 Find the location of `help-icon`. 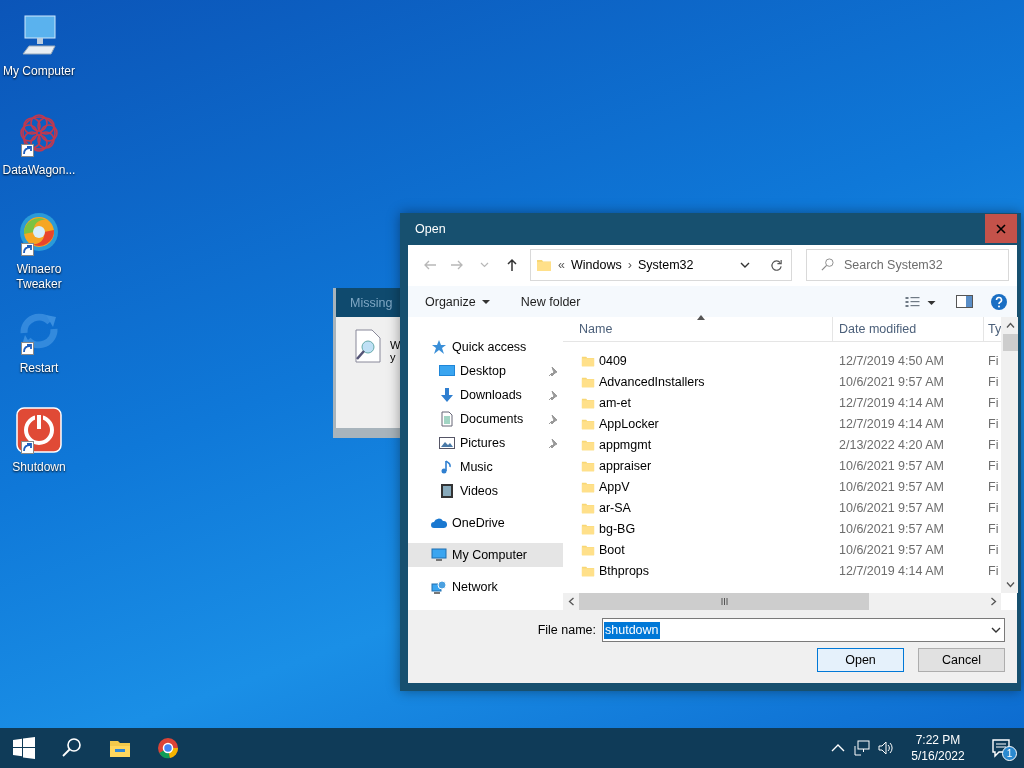

help-icon is located at coordinates (999, 301).